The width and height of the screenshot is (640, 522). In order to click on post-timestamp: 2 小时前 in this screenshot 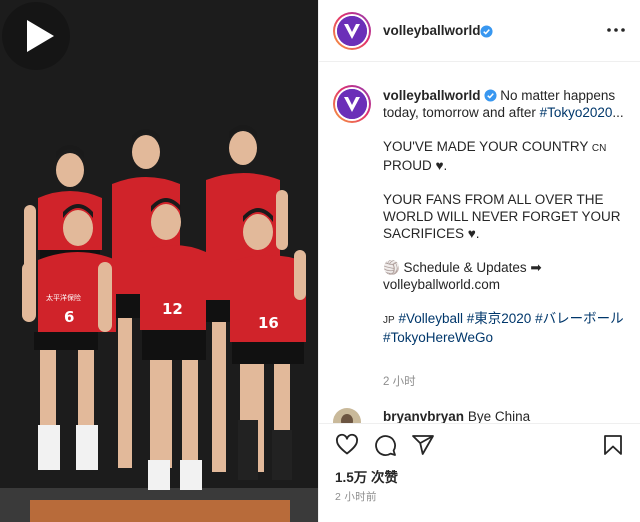, I will do `click(356, 497)`.